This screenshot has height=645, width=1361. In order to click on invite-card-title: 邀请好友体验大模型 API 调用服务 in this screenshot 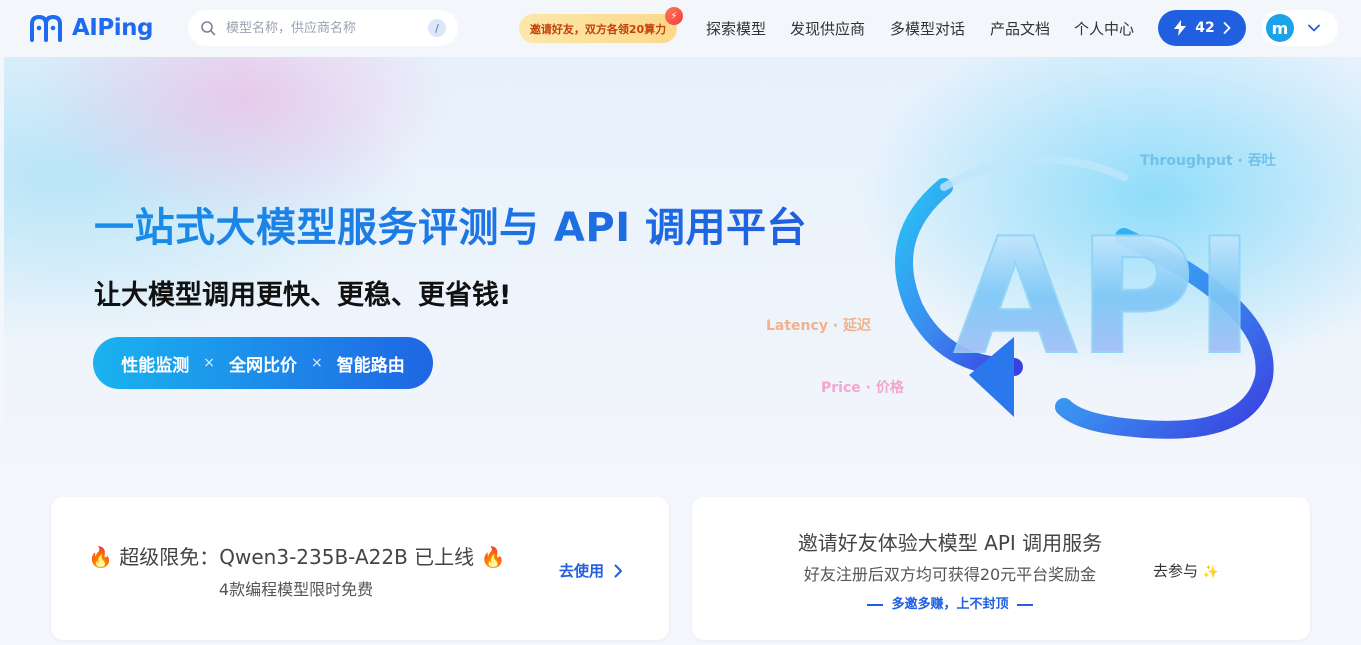, I will do `click(950, 543)`.